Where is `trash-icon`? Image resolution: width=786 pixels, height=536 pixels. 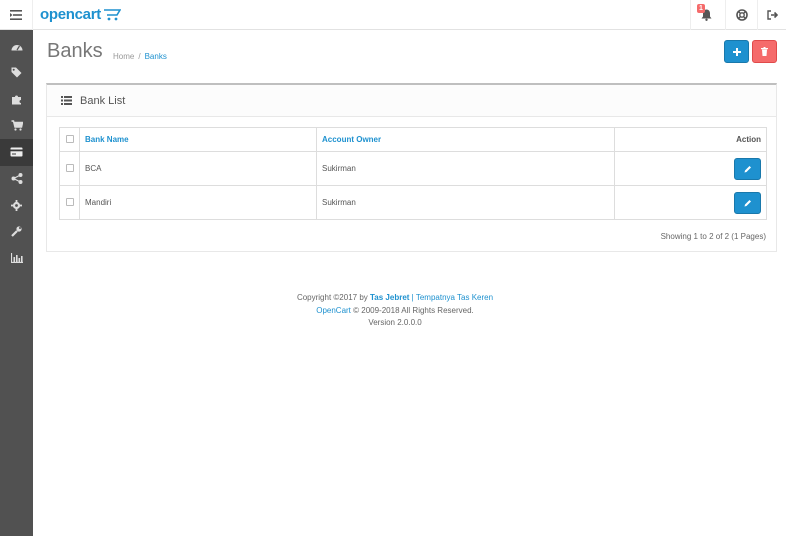 trash-icon is located at coordinates (764, 51).